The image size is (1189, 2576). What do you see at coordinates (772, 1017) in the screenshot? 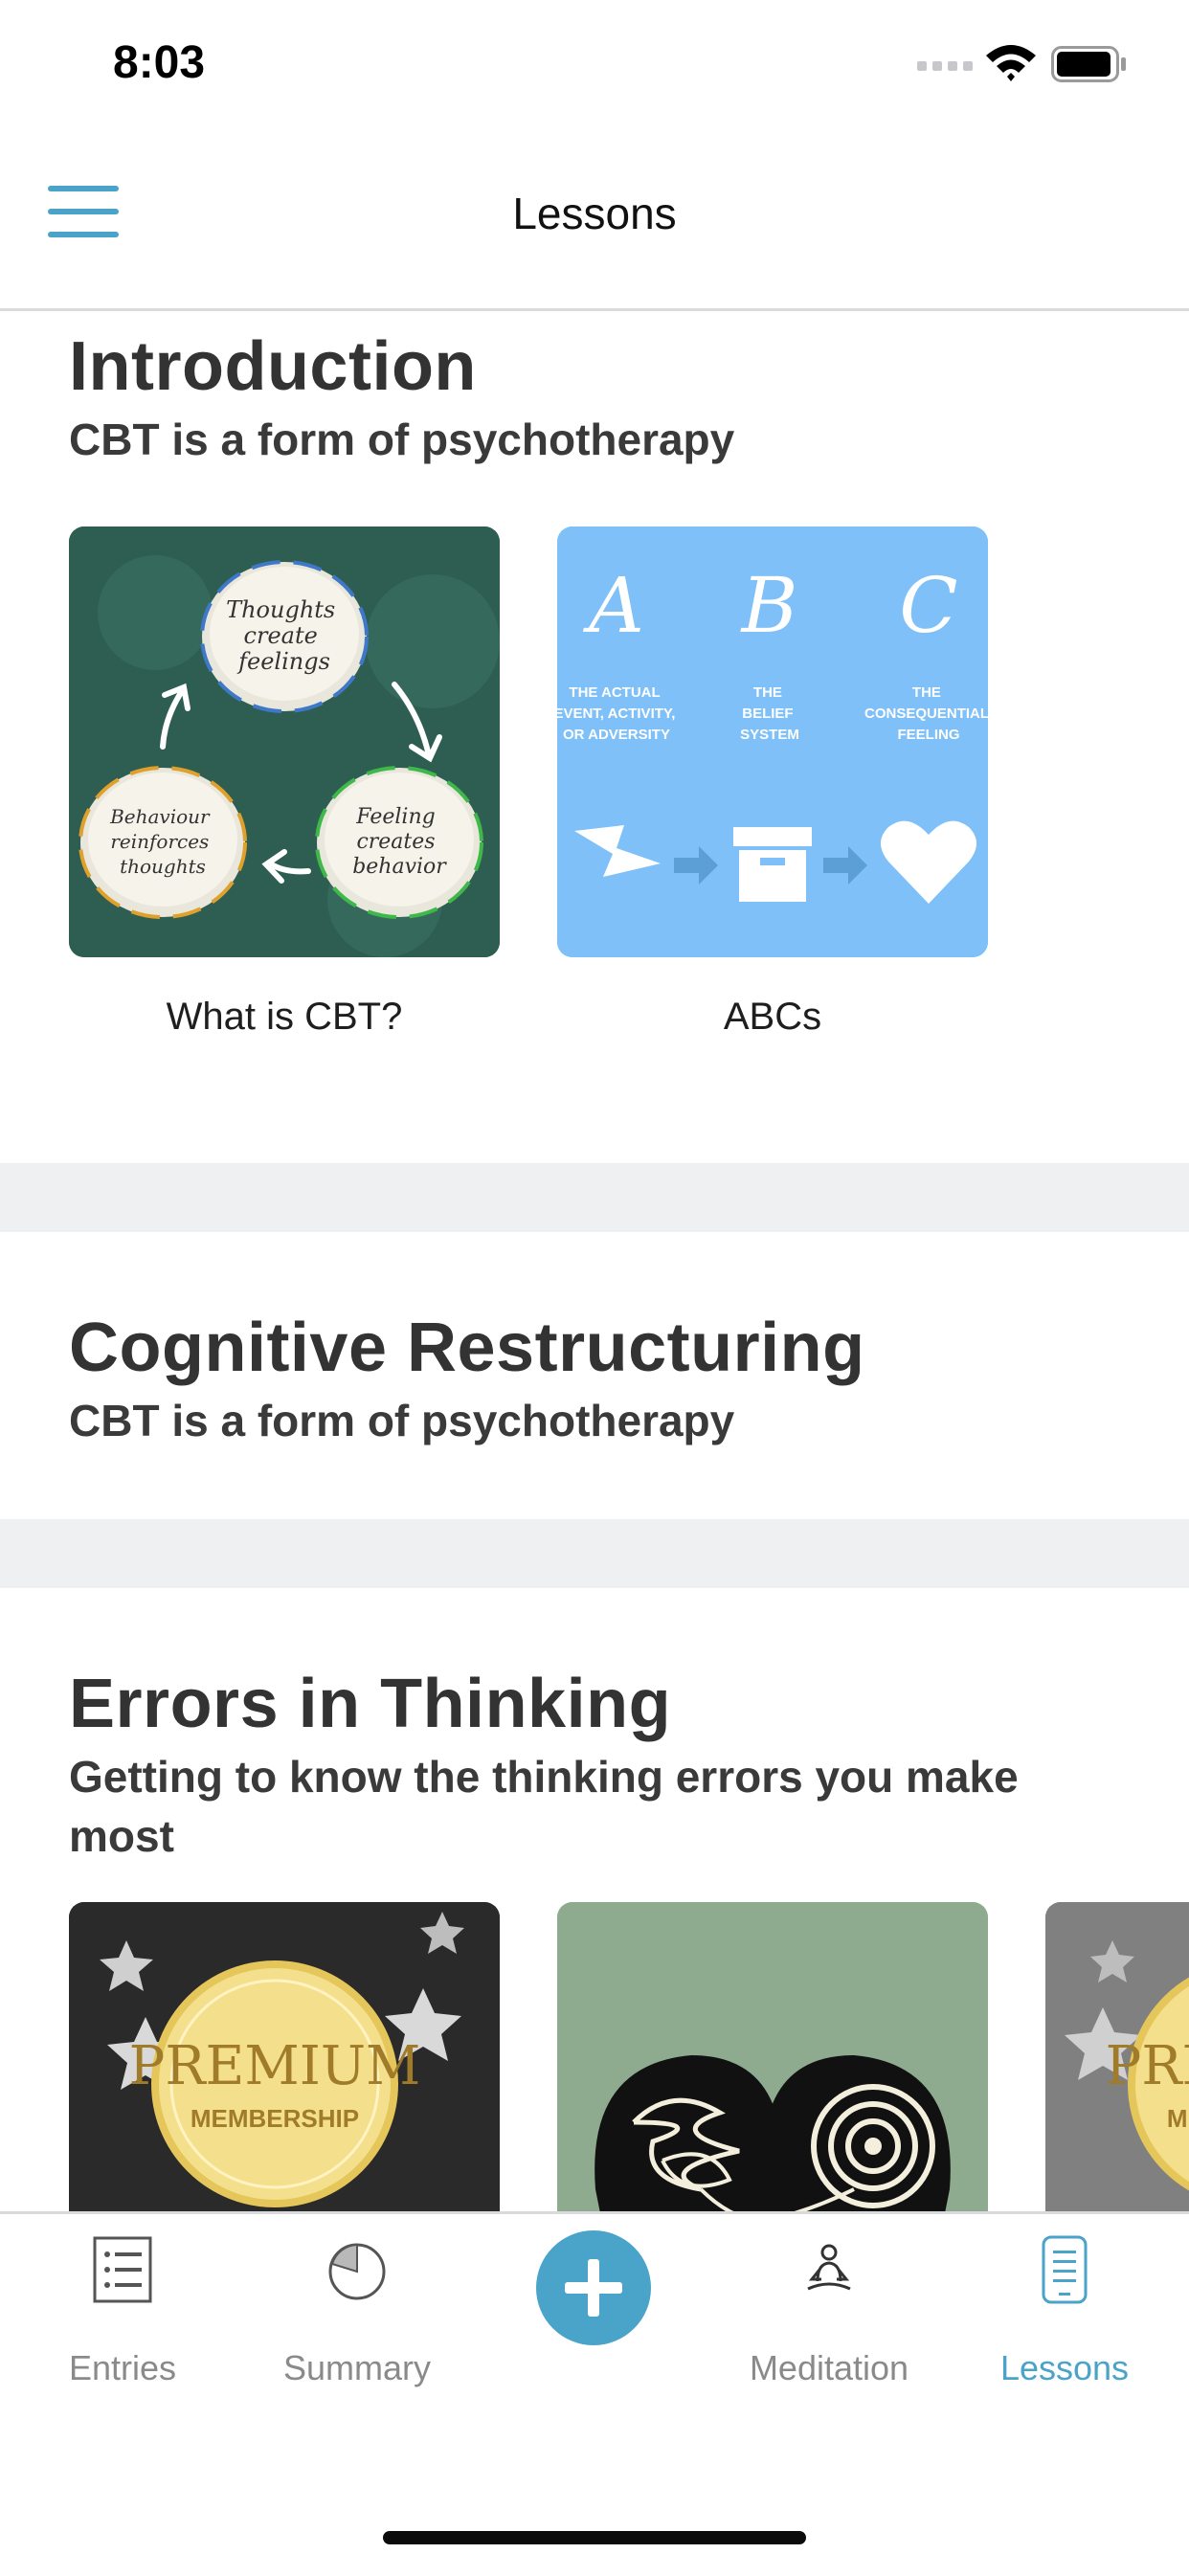
I see `lesson-card-label: ABCs` at bounding box center [772, 1017].